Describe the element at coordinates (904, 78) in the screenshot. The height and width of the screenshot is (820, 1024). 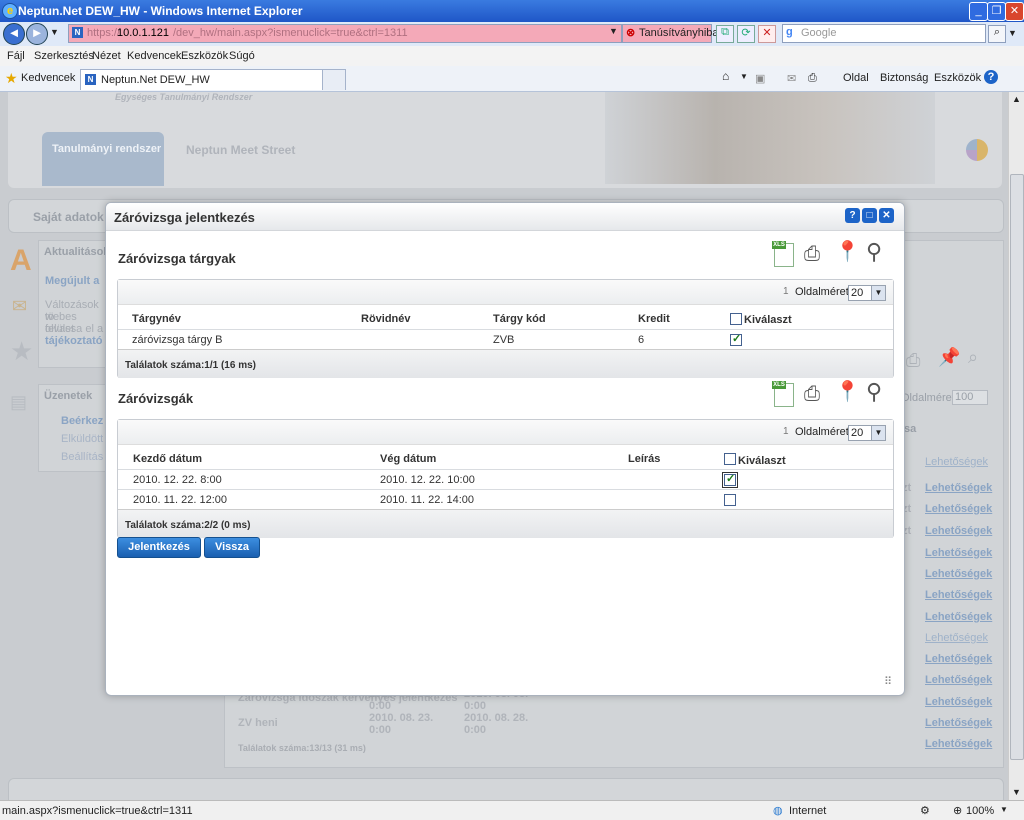
I see `security-menu: Biztonság` at that location.